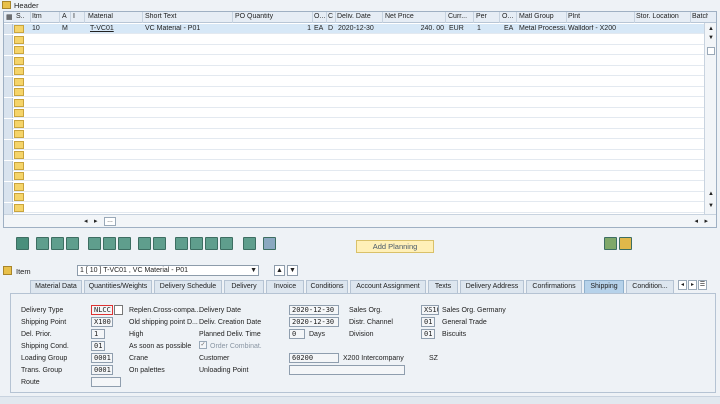 The height and width of the screenshot is (404, 720). I want to click on trans-group-field: 0001, so click(102, 370).